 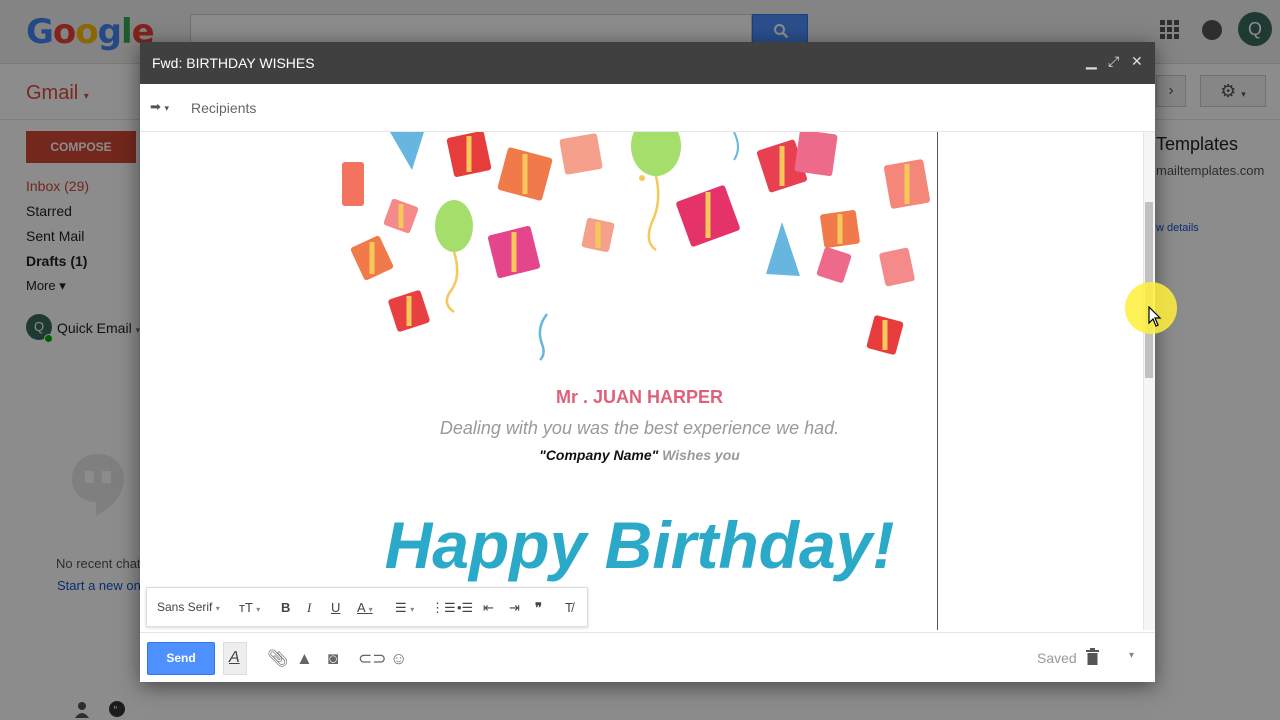 I want to click on fullscreen-icon: ⤢, so click(x=1113, y=61).